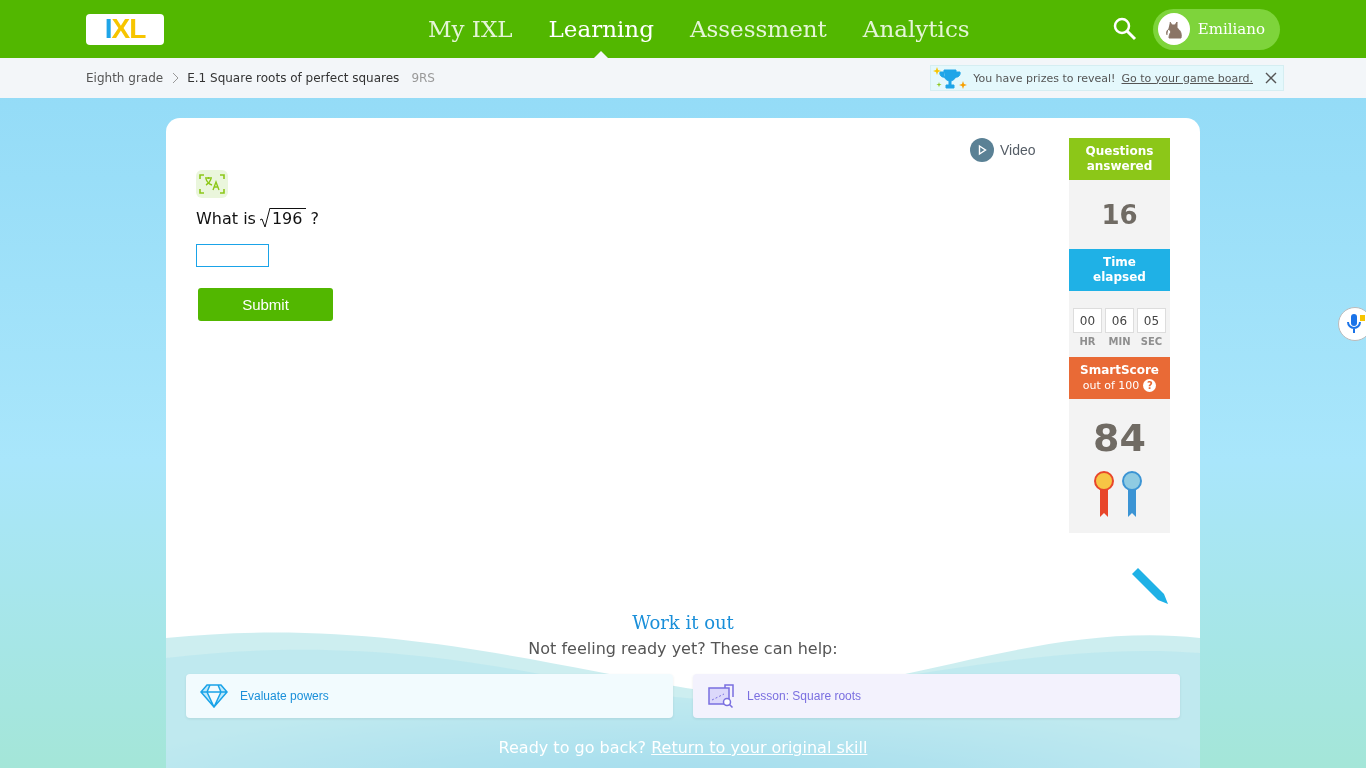 This screenshot has height=768, width=1366. I want to click on nav-tab: My IXL, so click(470, 29).